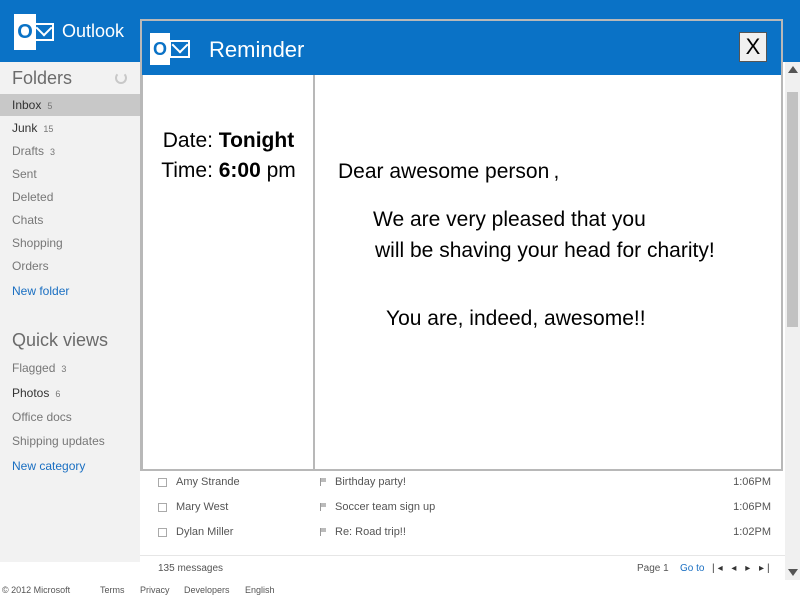 The height and width of the screenshot is (600, 800). Describe the element at coordinates (462, 482) in the screenshot. I see `table-row: Amy Strande Birthday party! 1:06PM` at that location.